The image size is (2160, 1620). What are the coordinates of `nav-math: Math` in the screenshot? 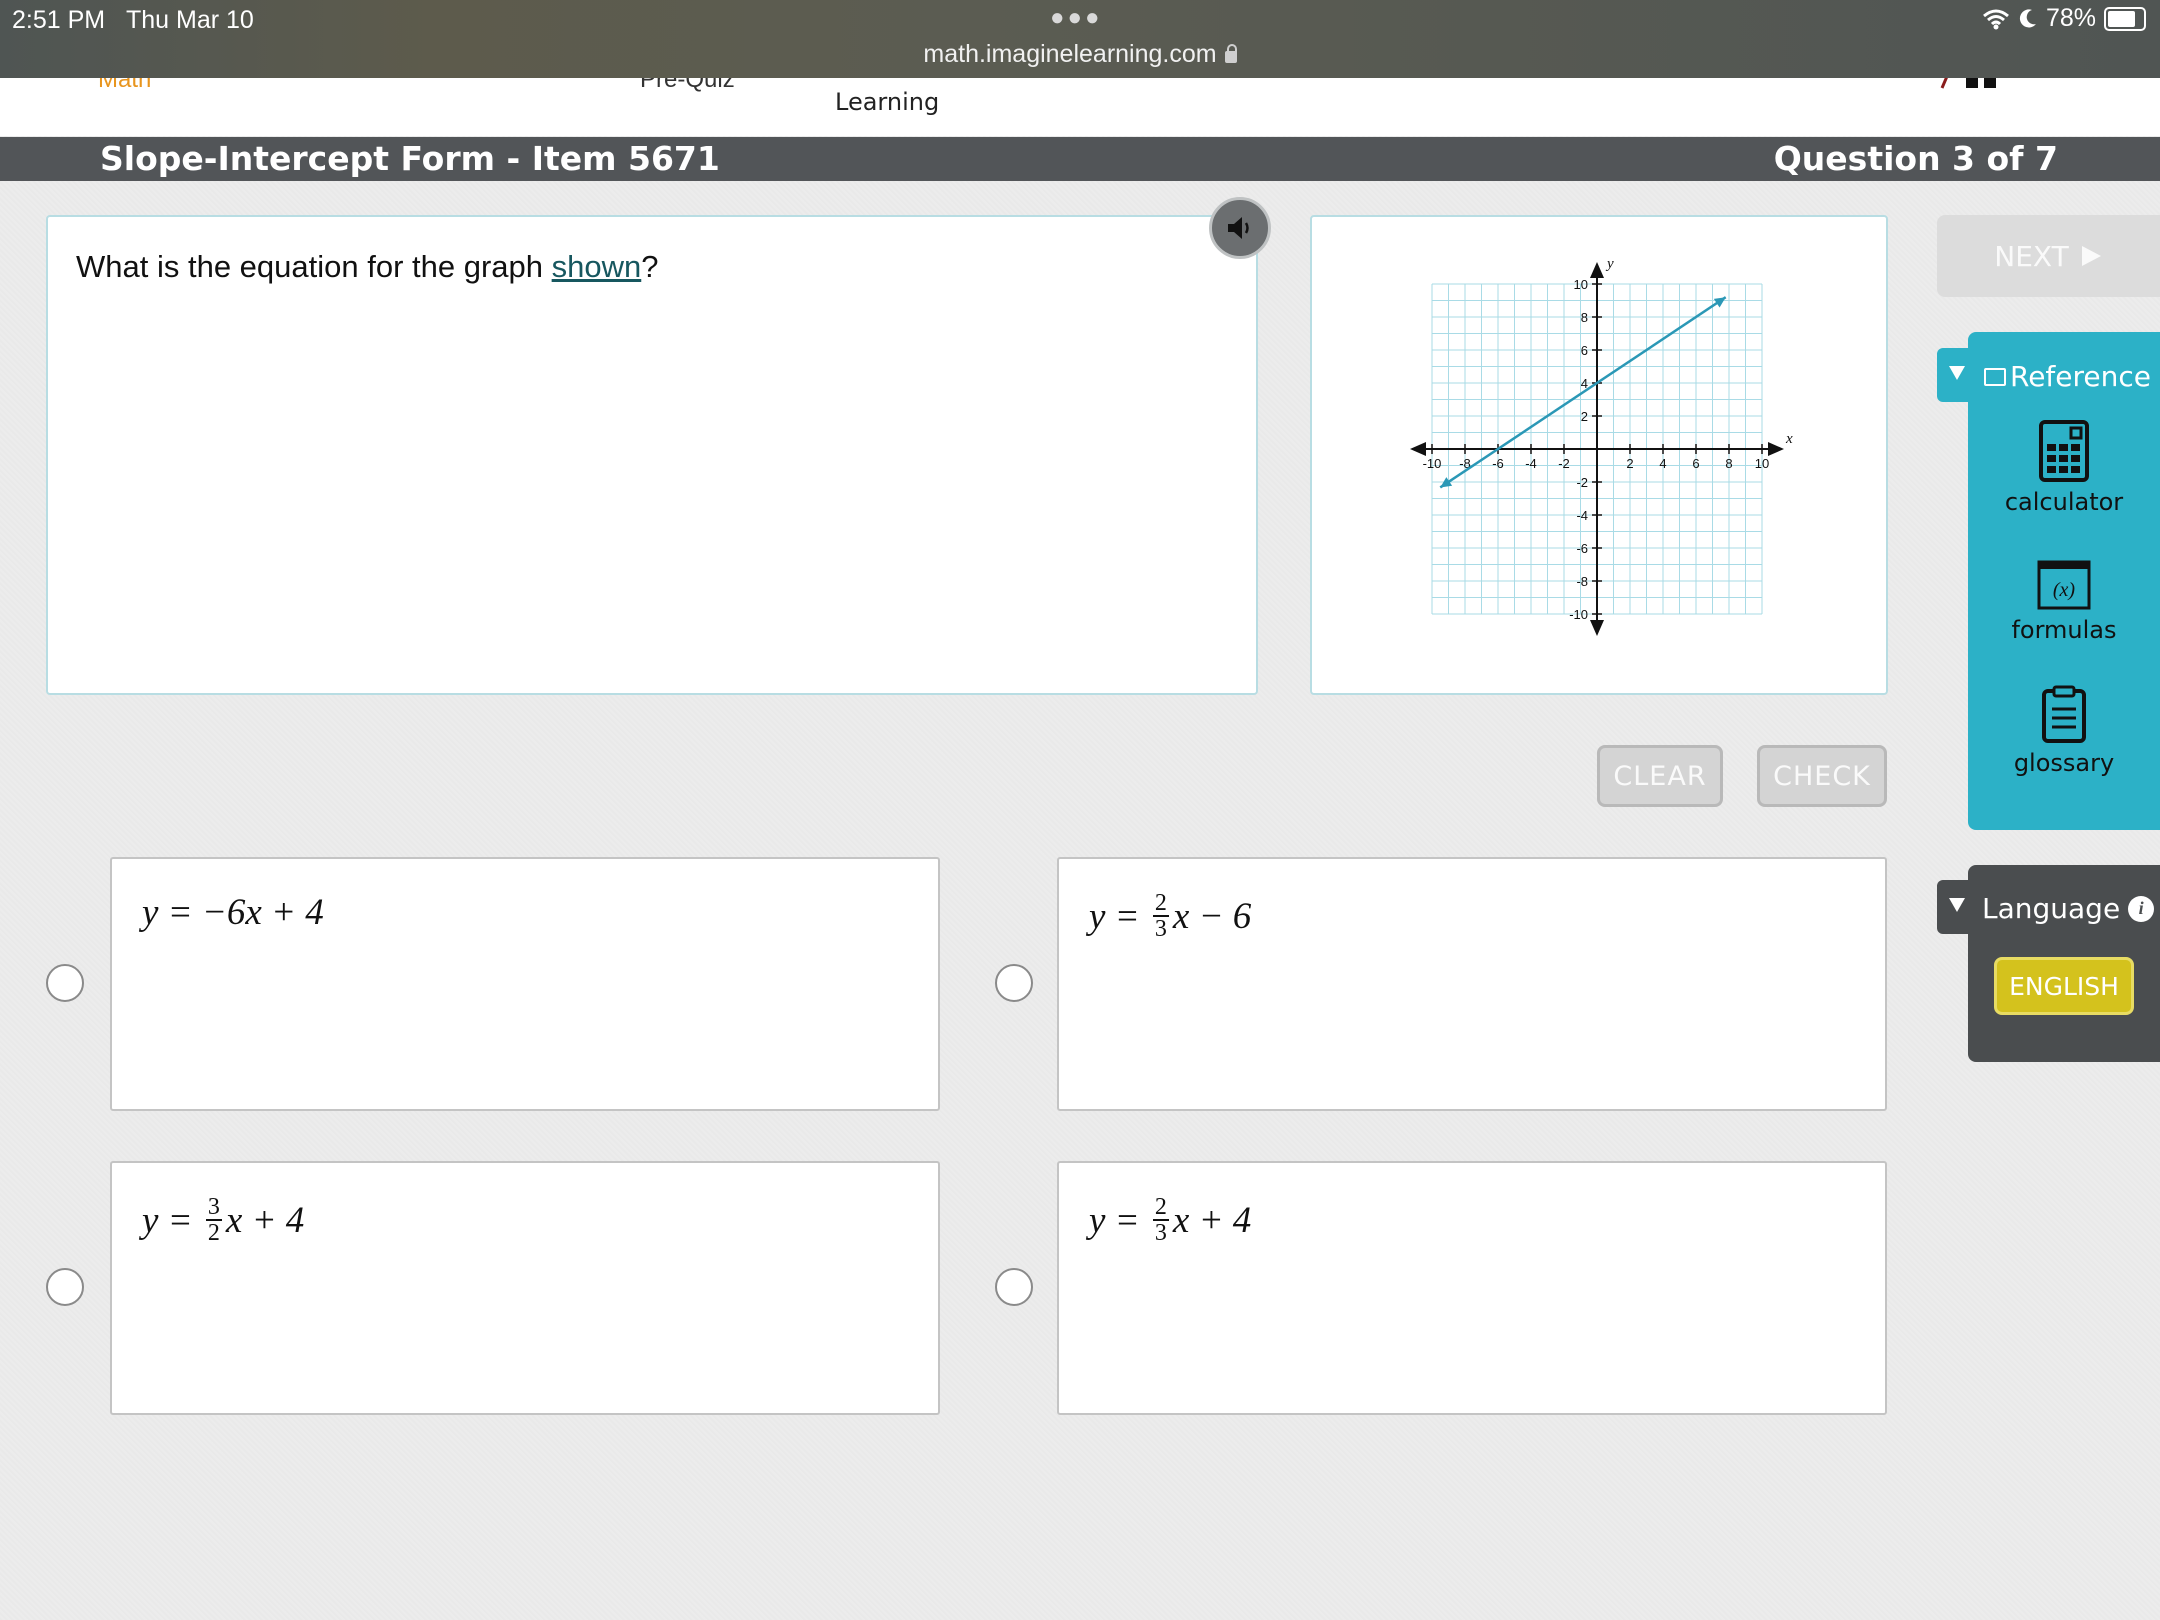 It's located at (124, 86).